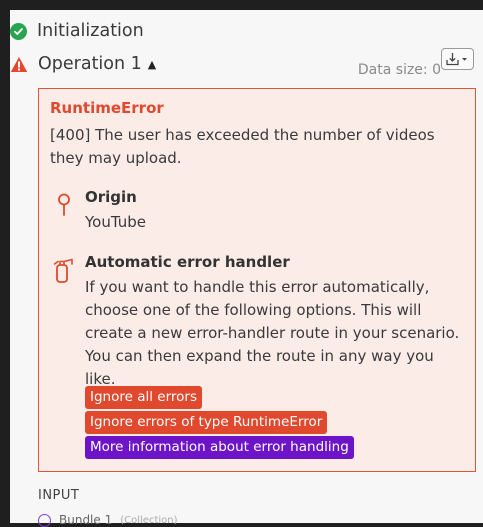  What do you see at coordinates (64, 207) in the screenshot?
I see `pin-icon` at bounding box center [64, 207].